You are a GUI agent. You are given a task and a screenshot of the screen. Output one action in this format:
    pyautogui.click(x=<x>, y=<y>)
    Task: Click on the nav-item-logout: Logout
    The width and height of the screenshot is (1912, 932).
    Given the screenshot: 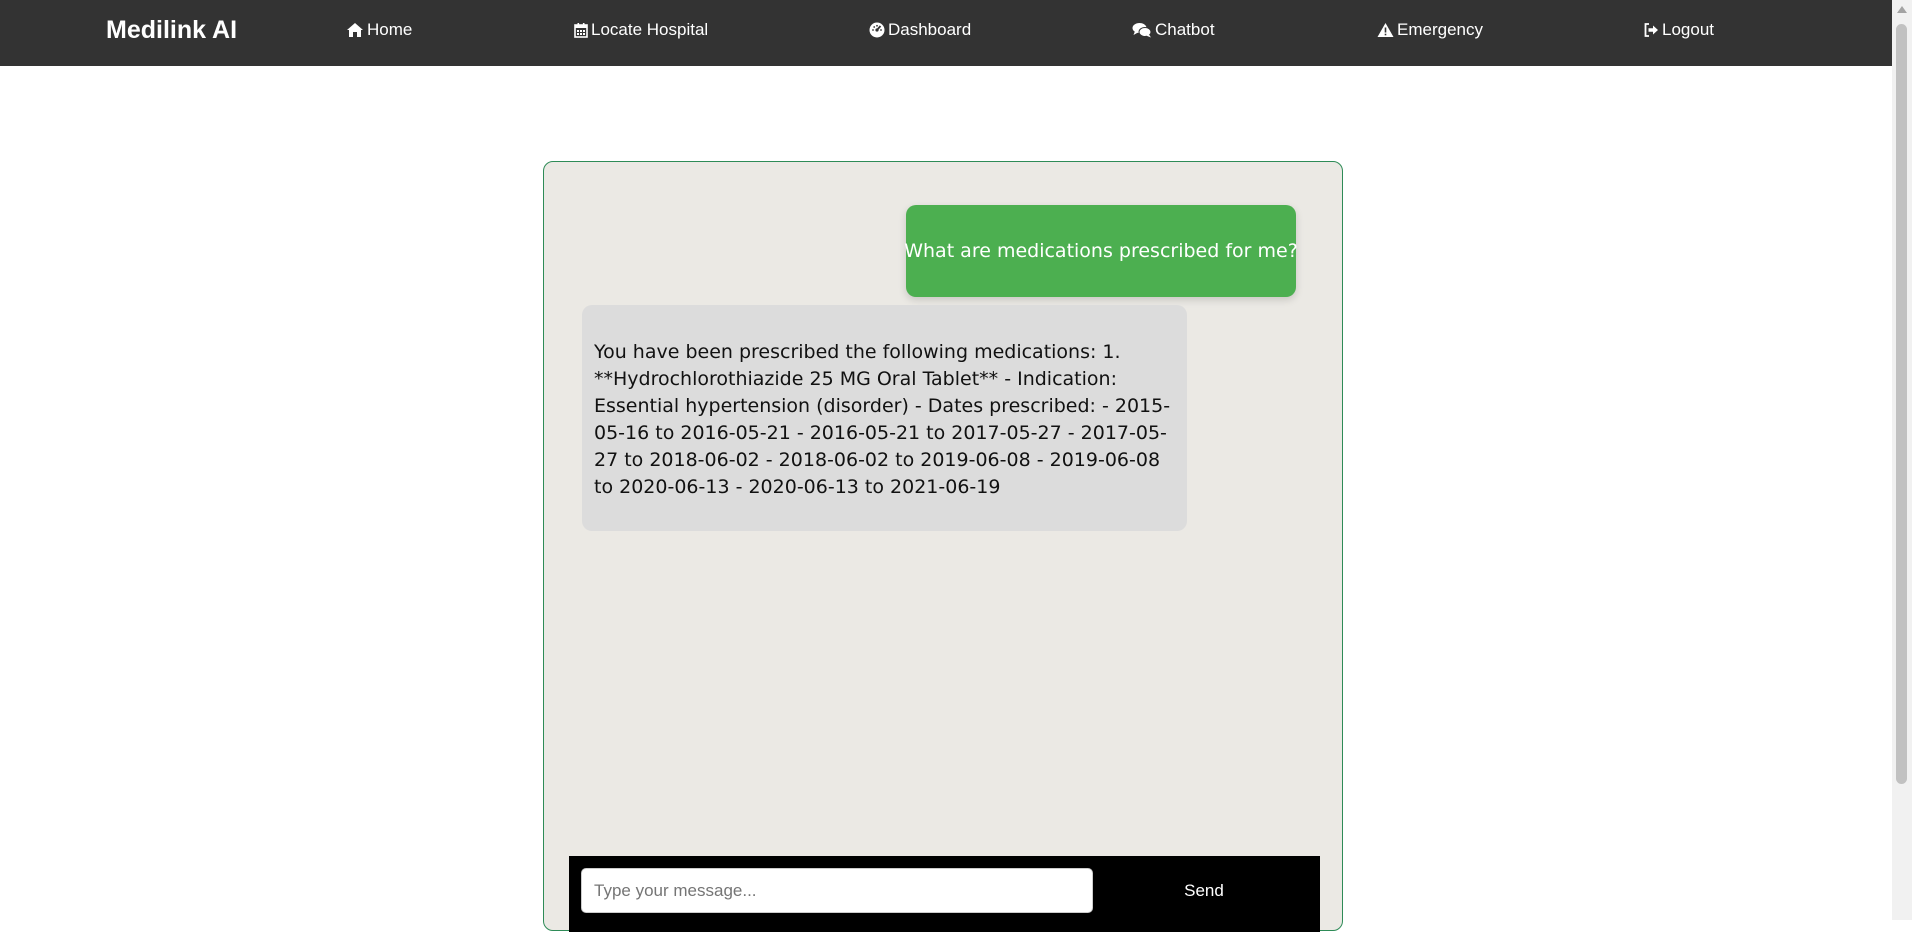 What is the action you would take?
    pyautogui.click(x=1678, y=30)
    